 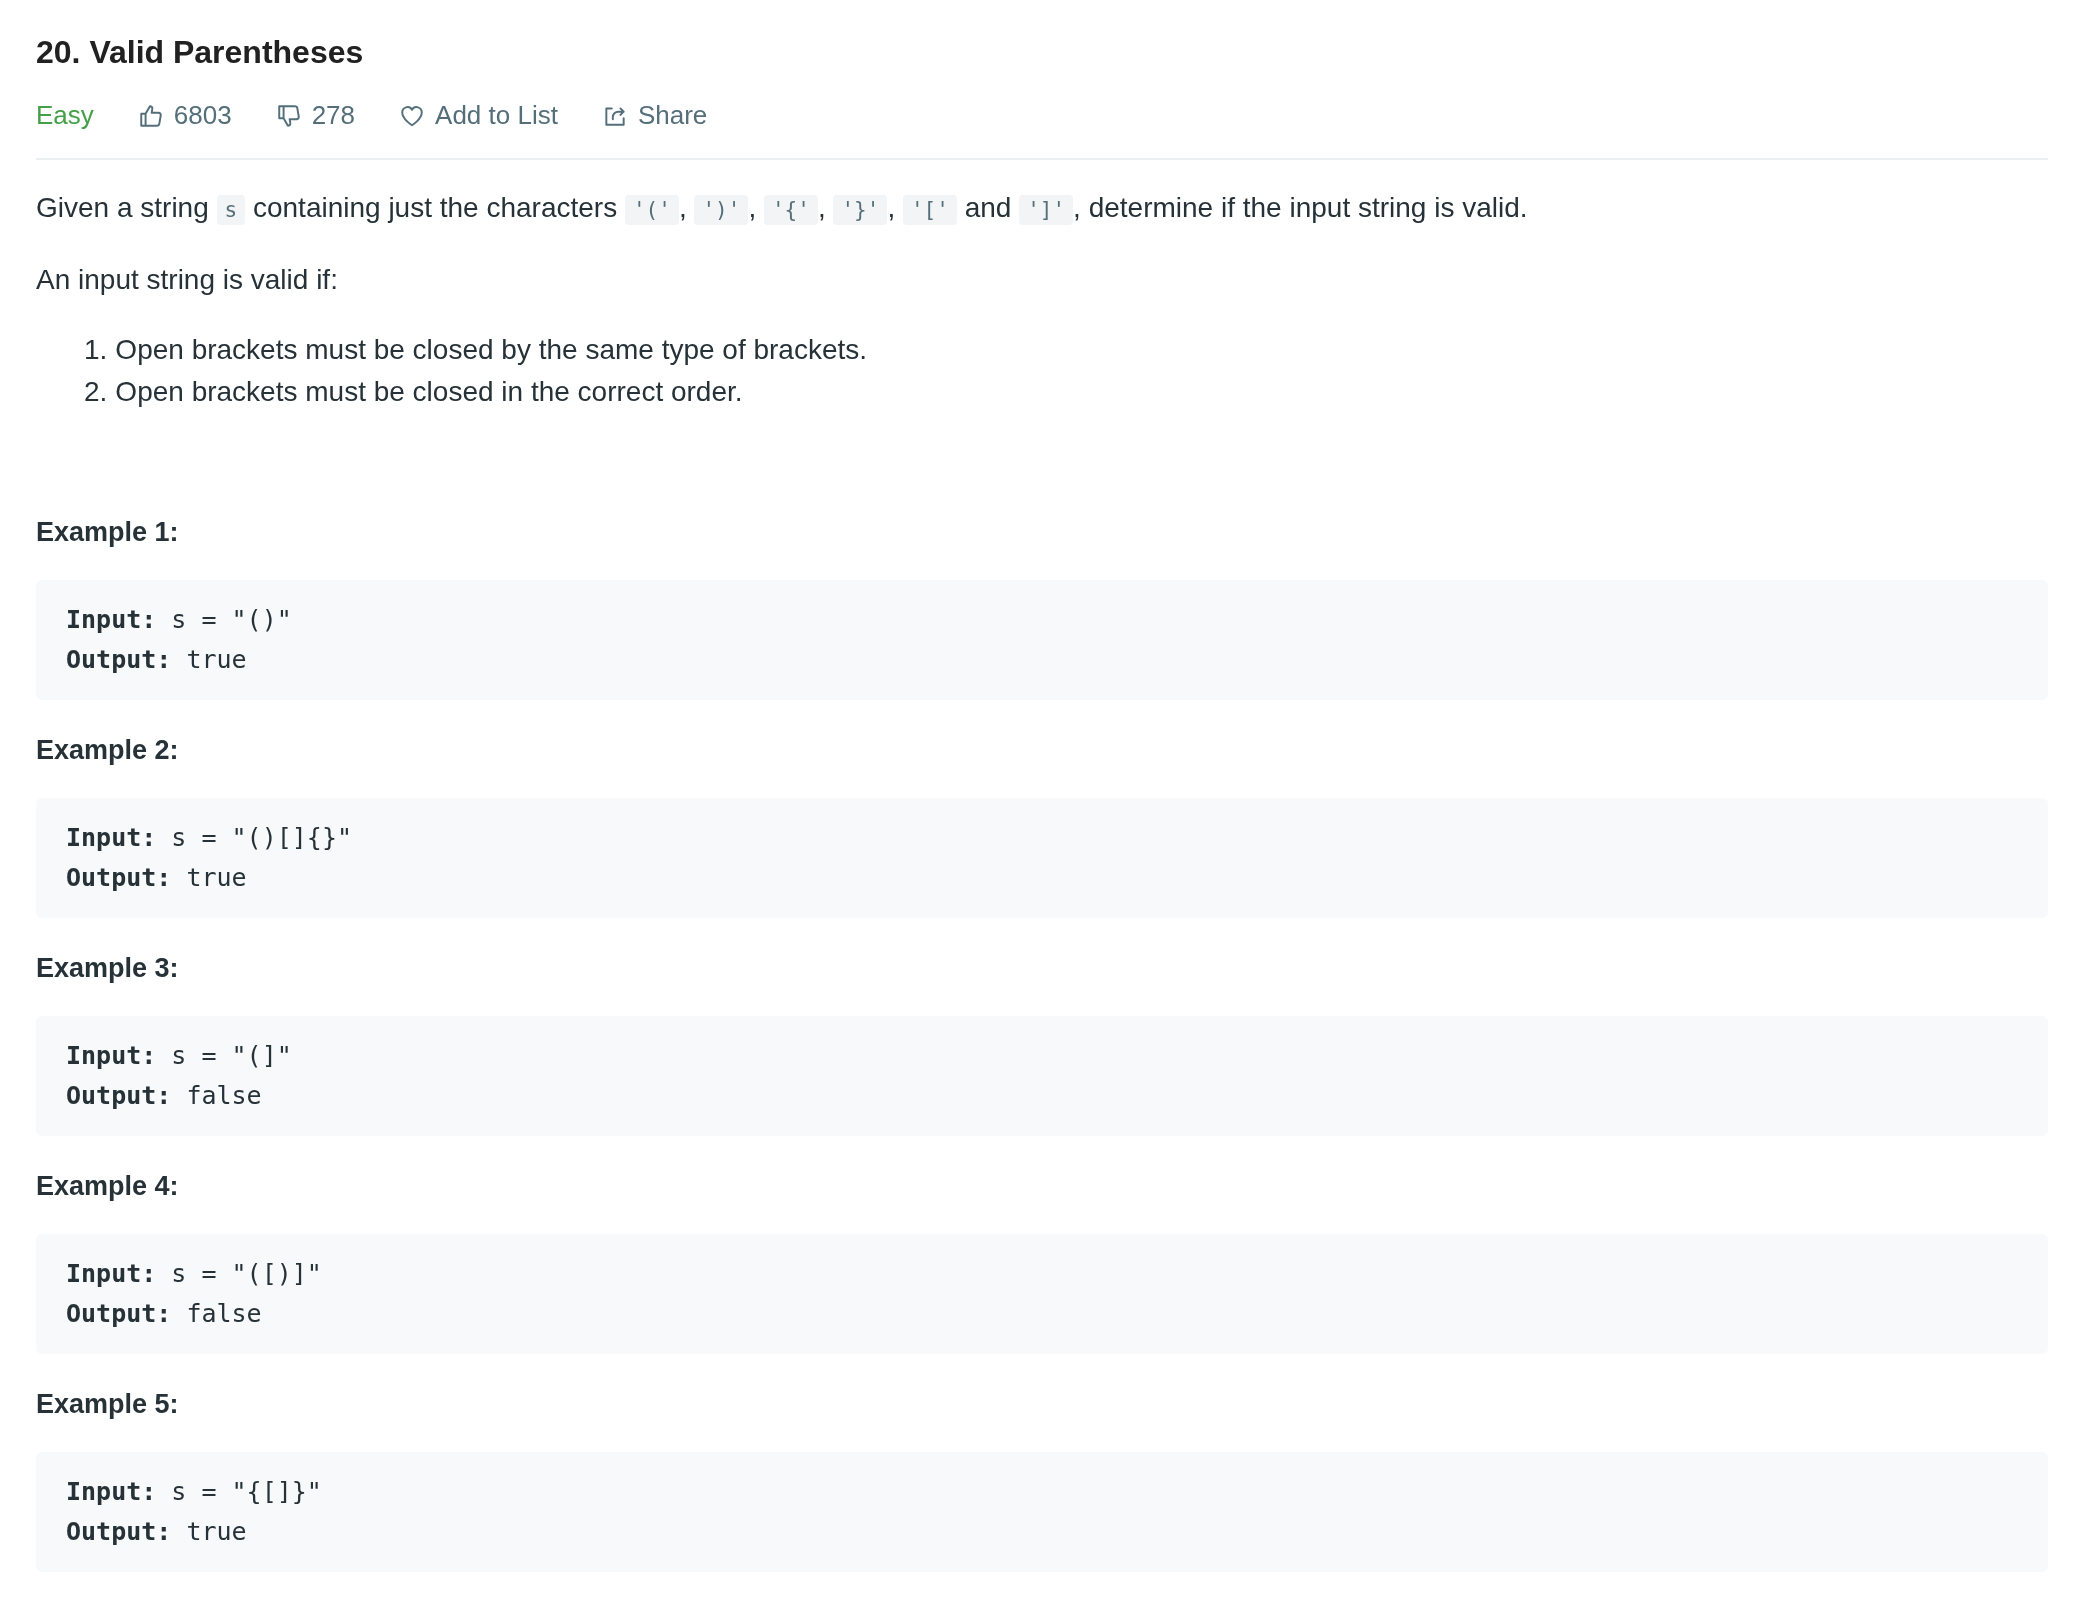 What do you see at coordinates (108, 968) in the screenshot?
I see `example-heading: Example 3:` at bounding box center [108, 968].